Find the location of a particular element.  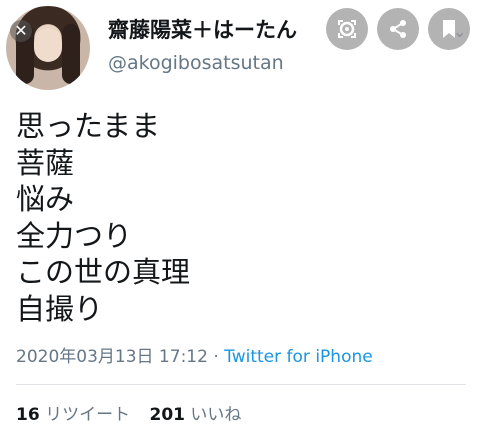

avatar is located at coordinates (48, 48).